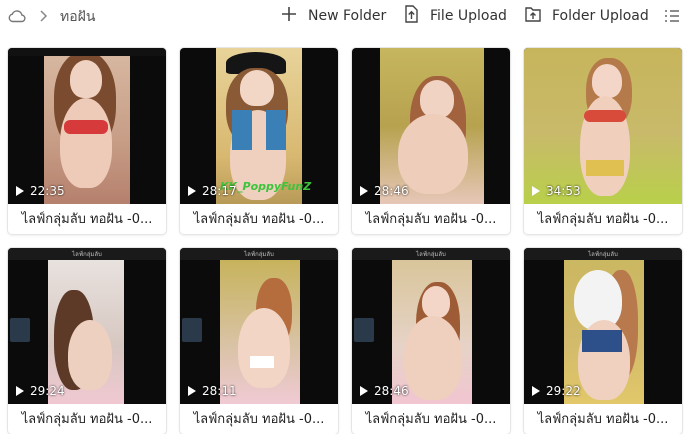 This screenshot has height=434, width=684. Describe the element at coordinates (40, 391) in the screenshot. I see `video-duration: 29:24` at that location.